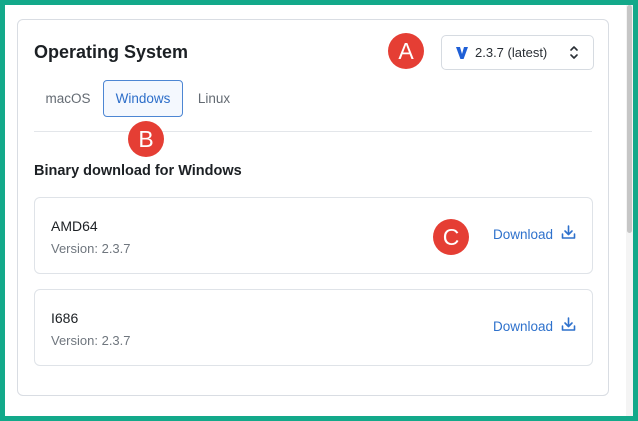 The image size is (638, 421). What do you see at coordinates (143, 98) in the screenshot?
I see `tab-windows: Windows` at bounding box center [143, 98].